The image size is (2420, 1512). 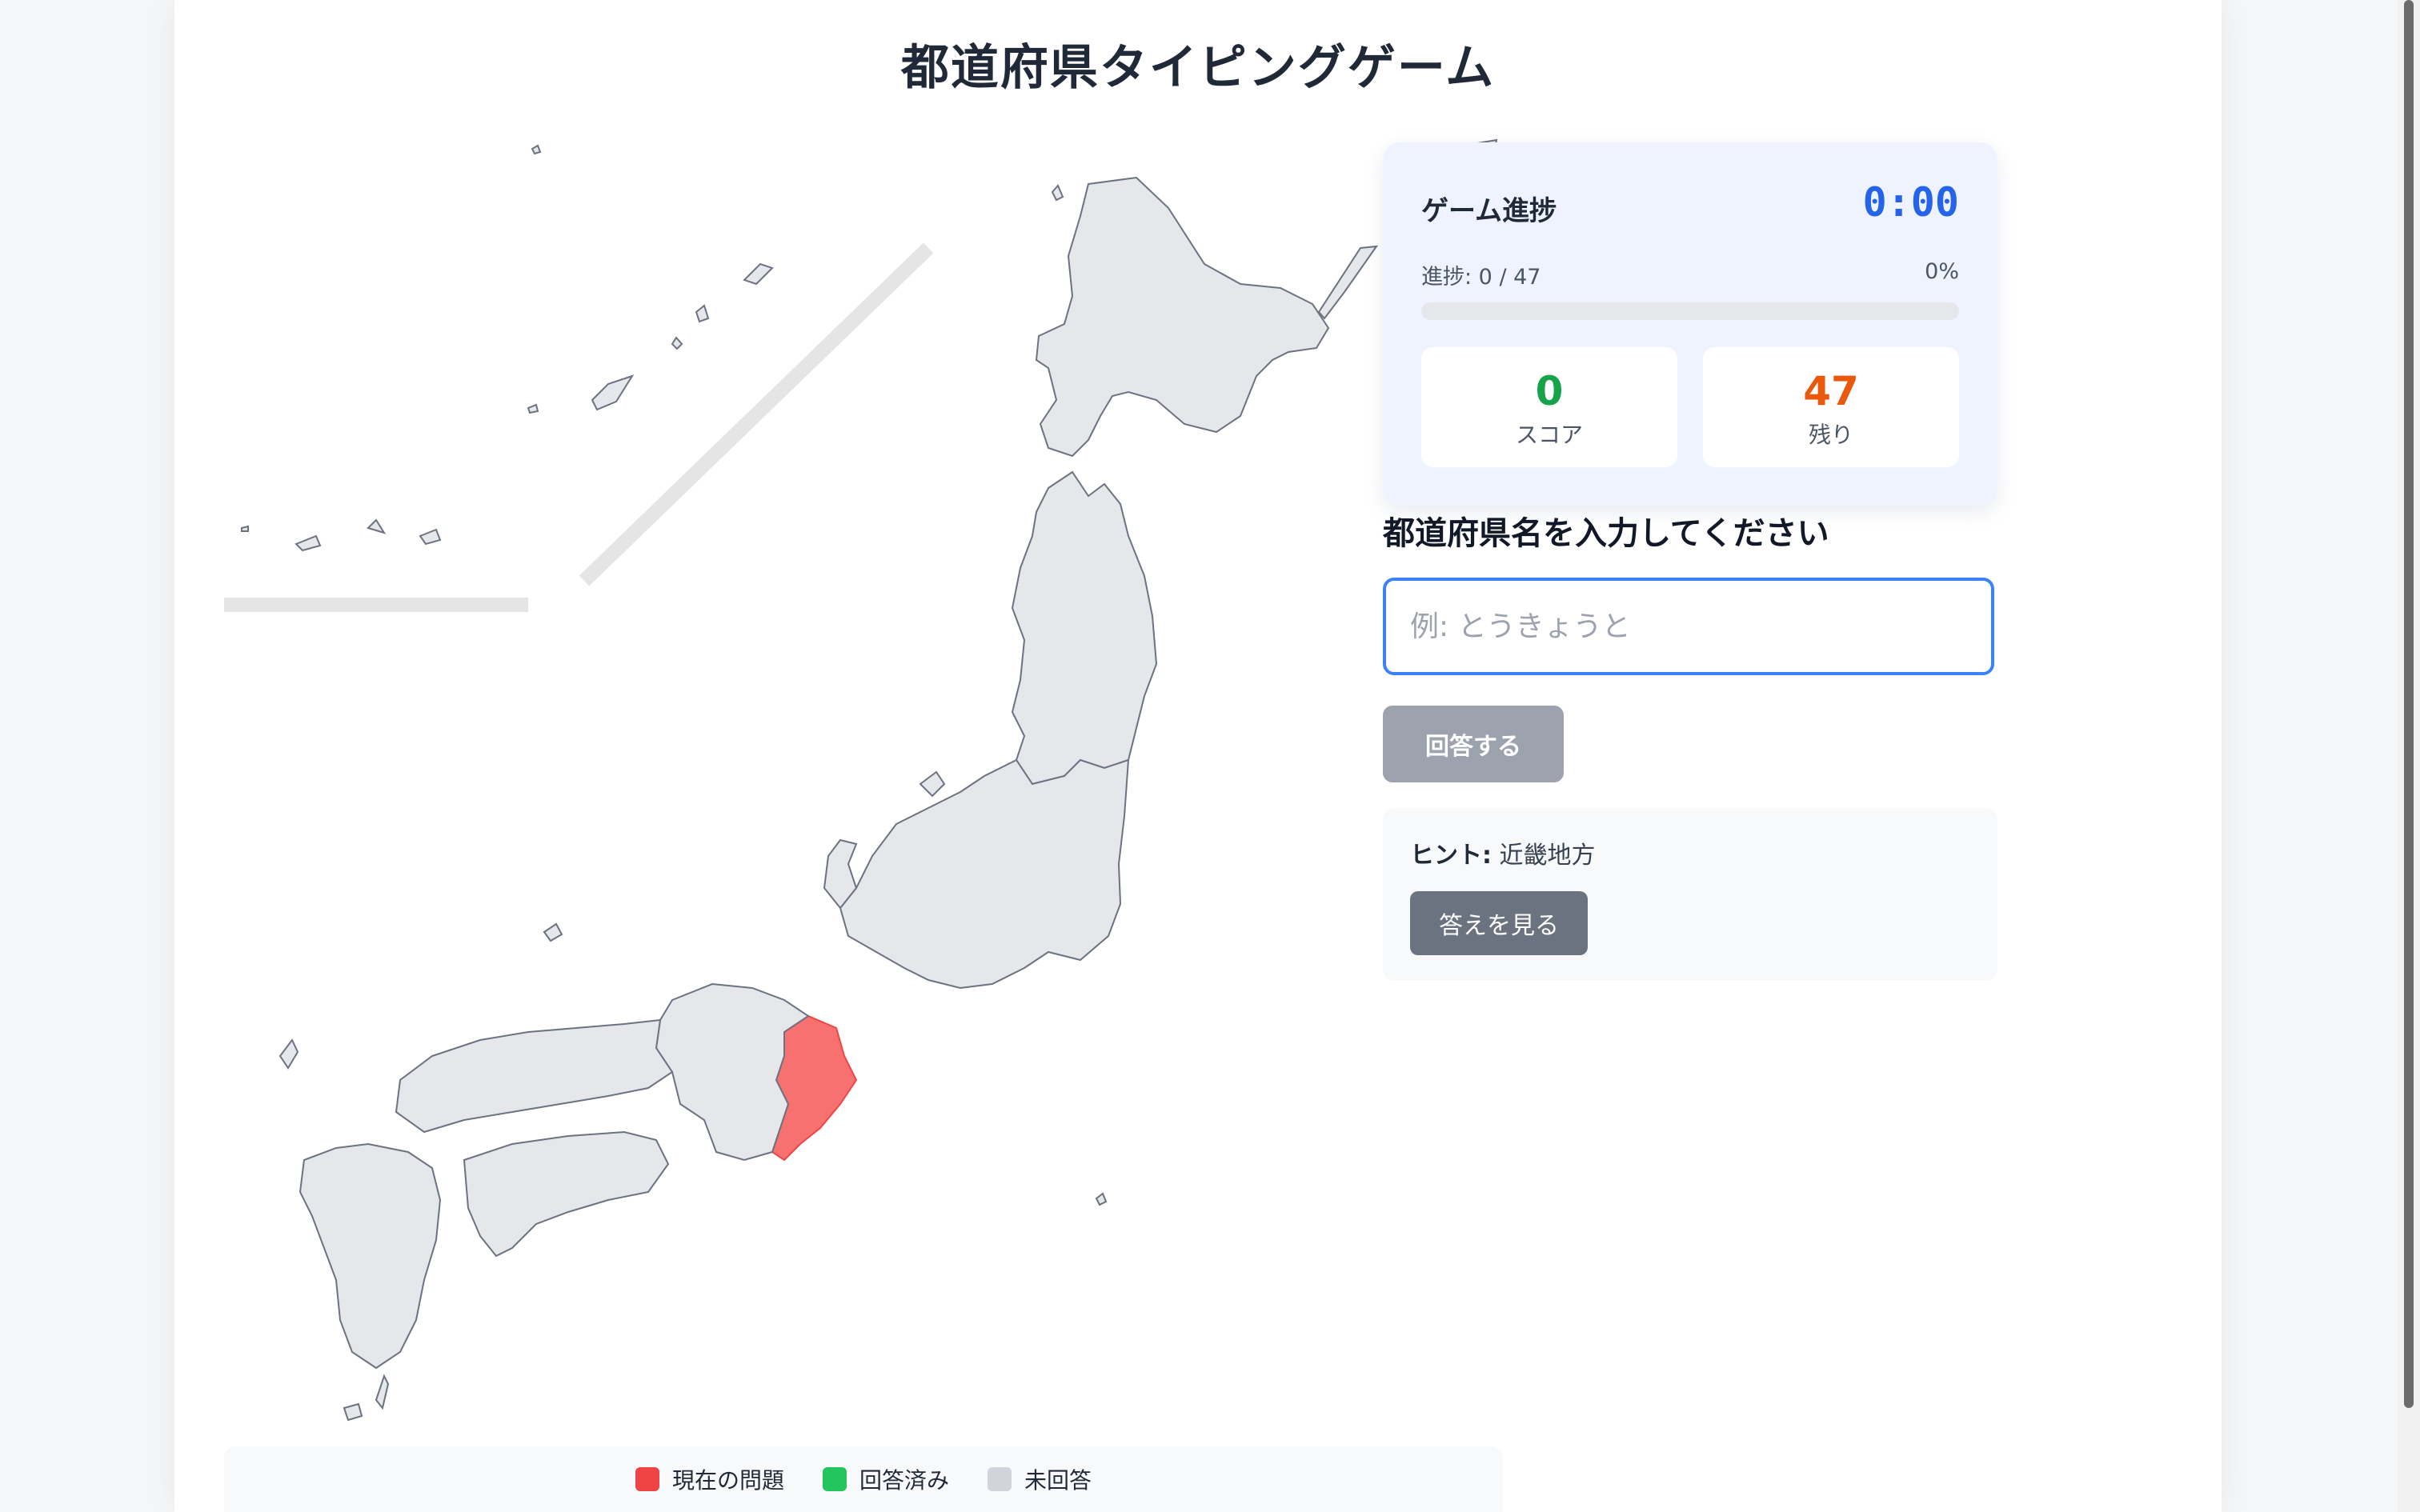 I want to click on prefecture-hokkaido, so click(x=1182, y=317).